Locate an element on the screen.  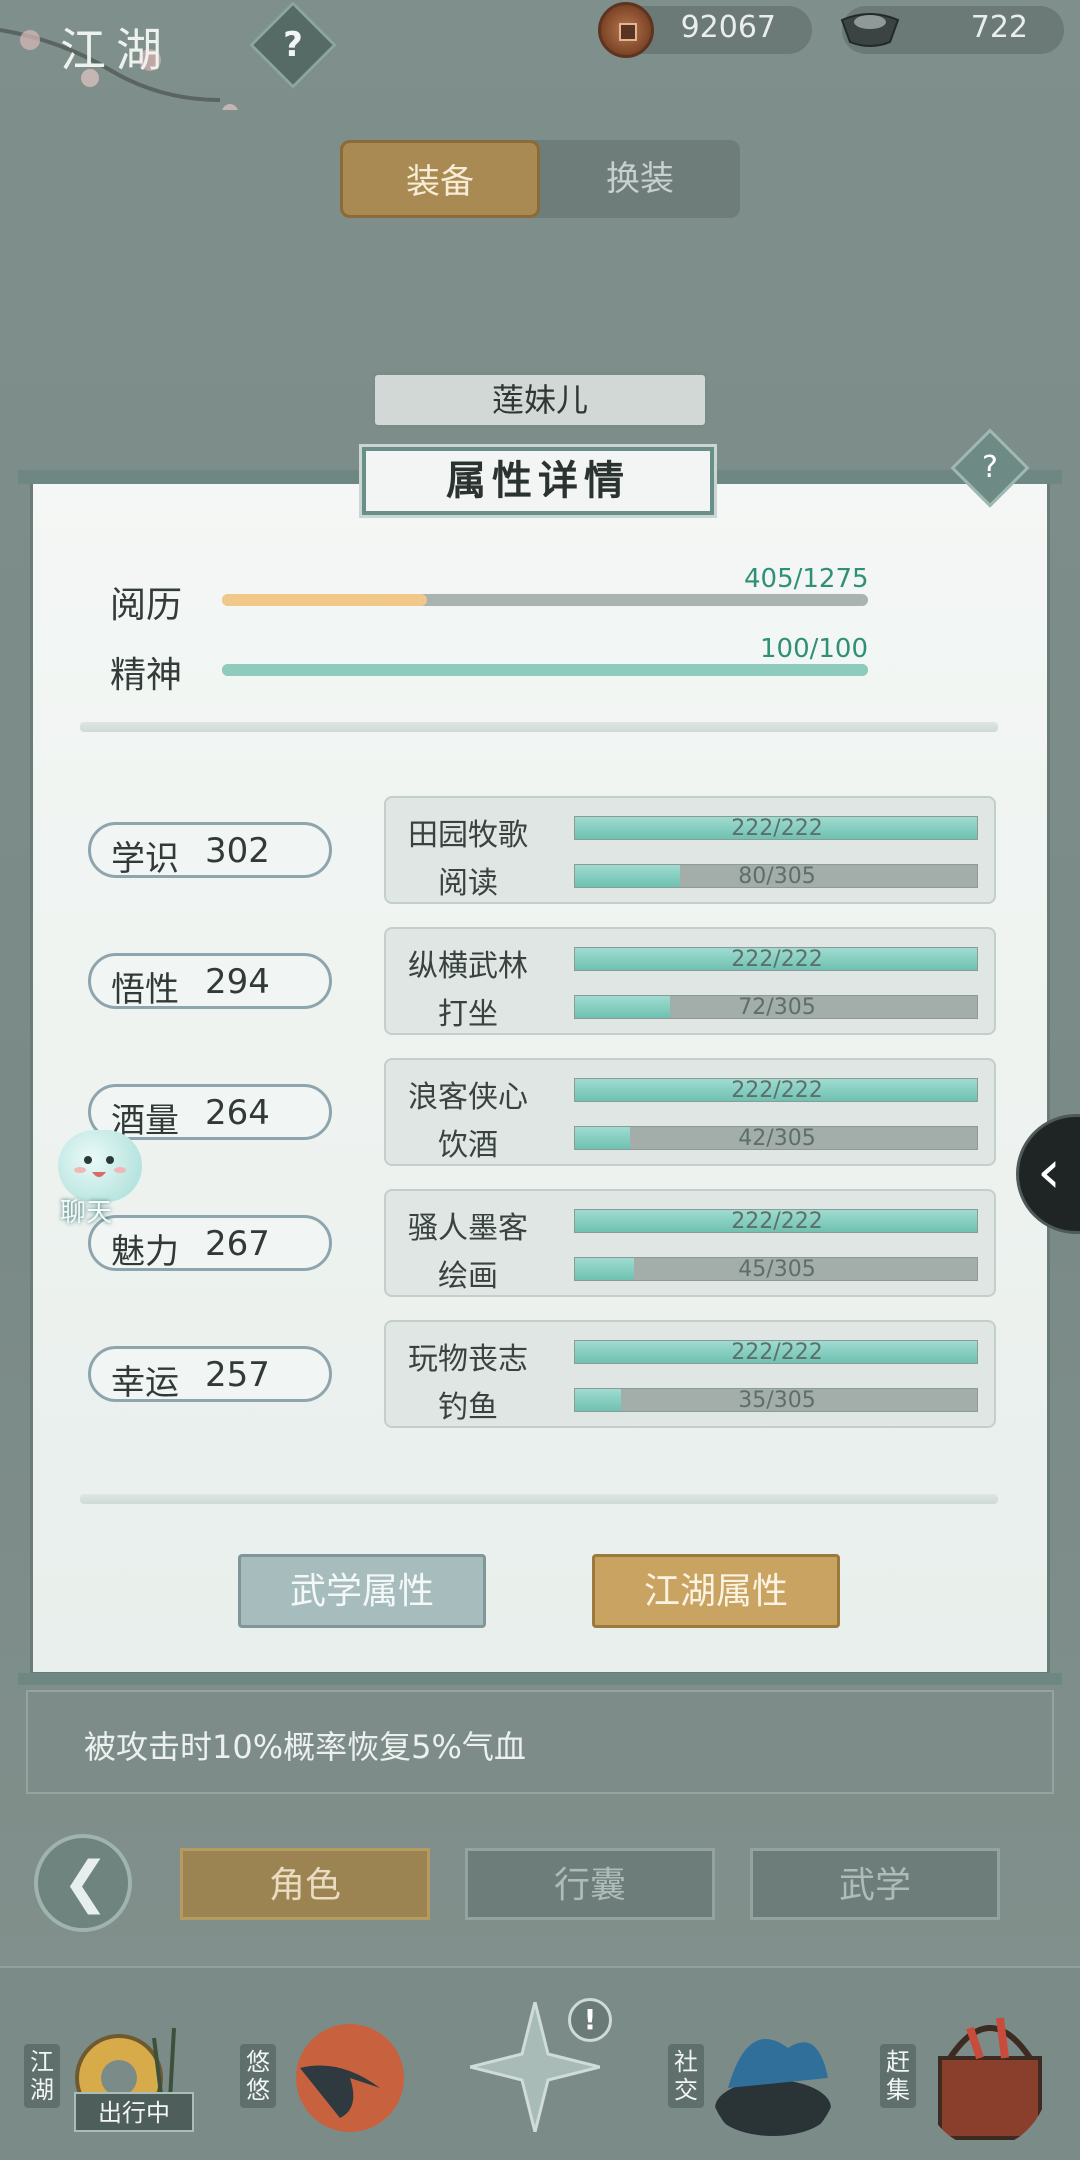
attribute-comprehension: 悟性 294 is located at coordinates (210, 981).